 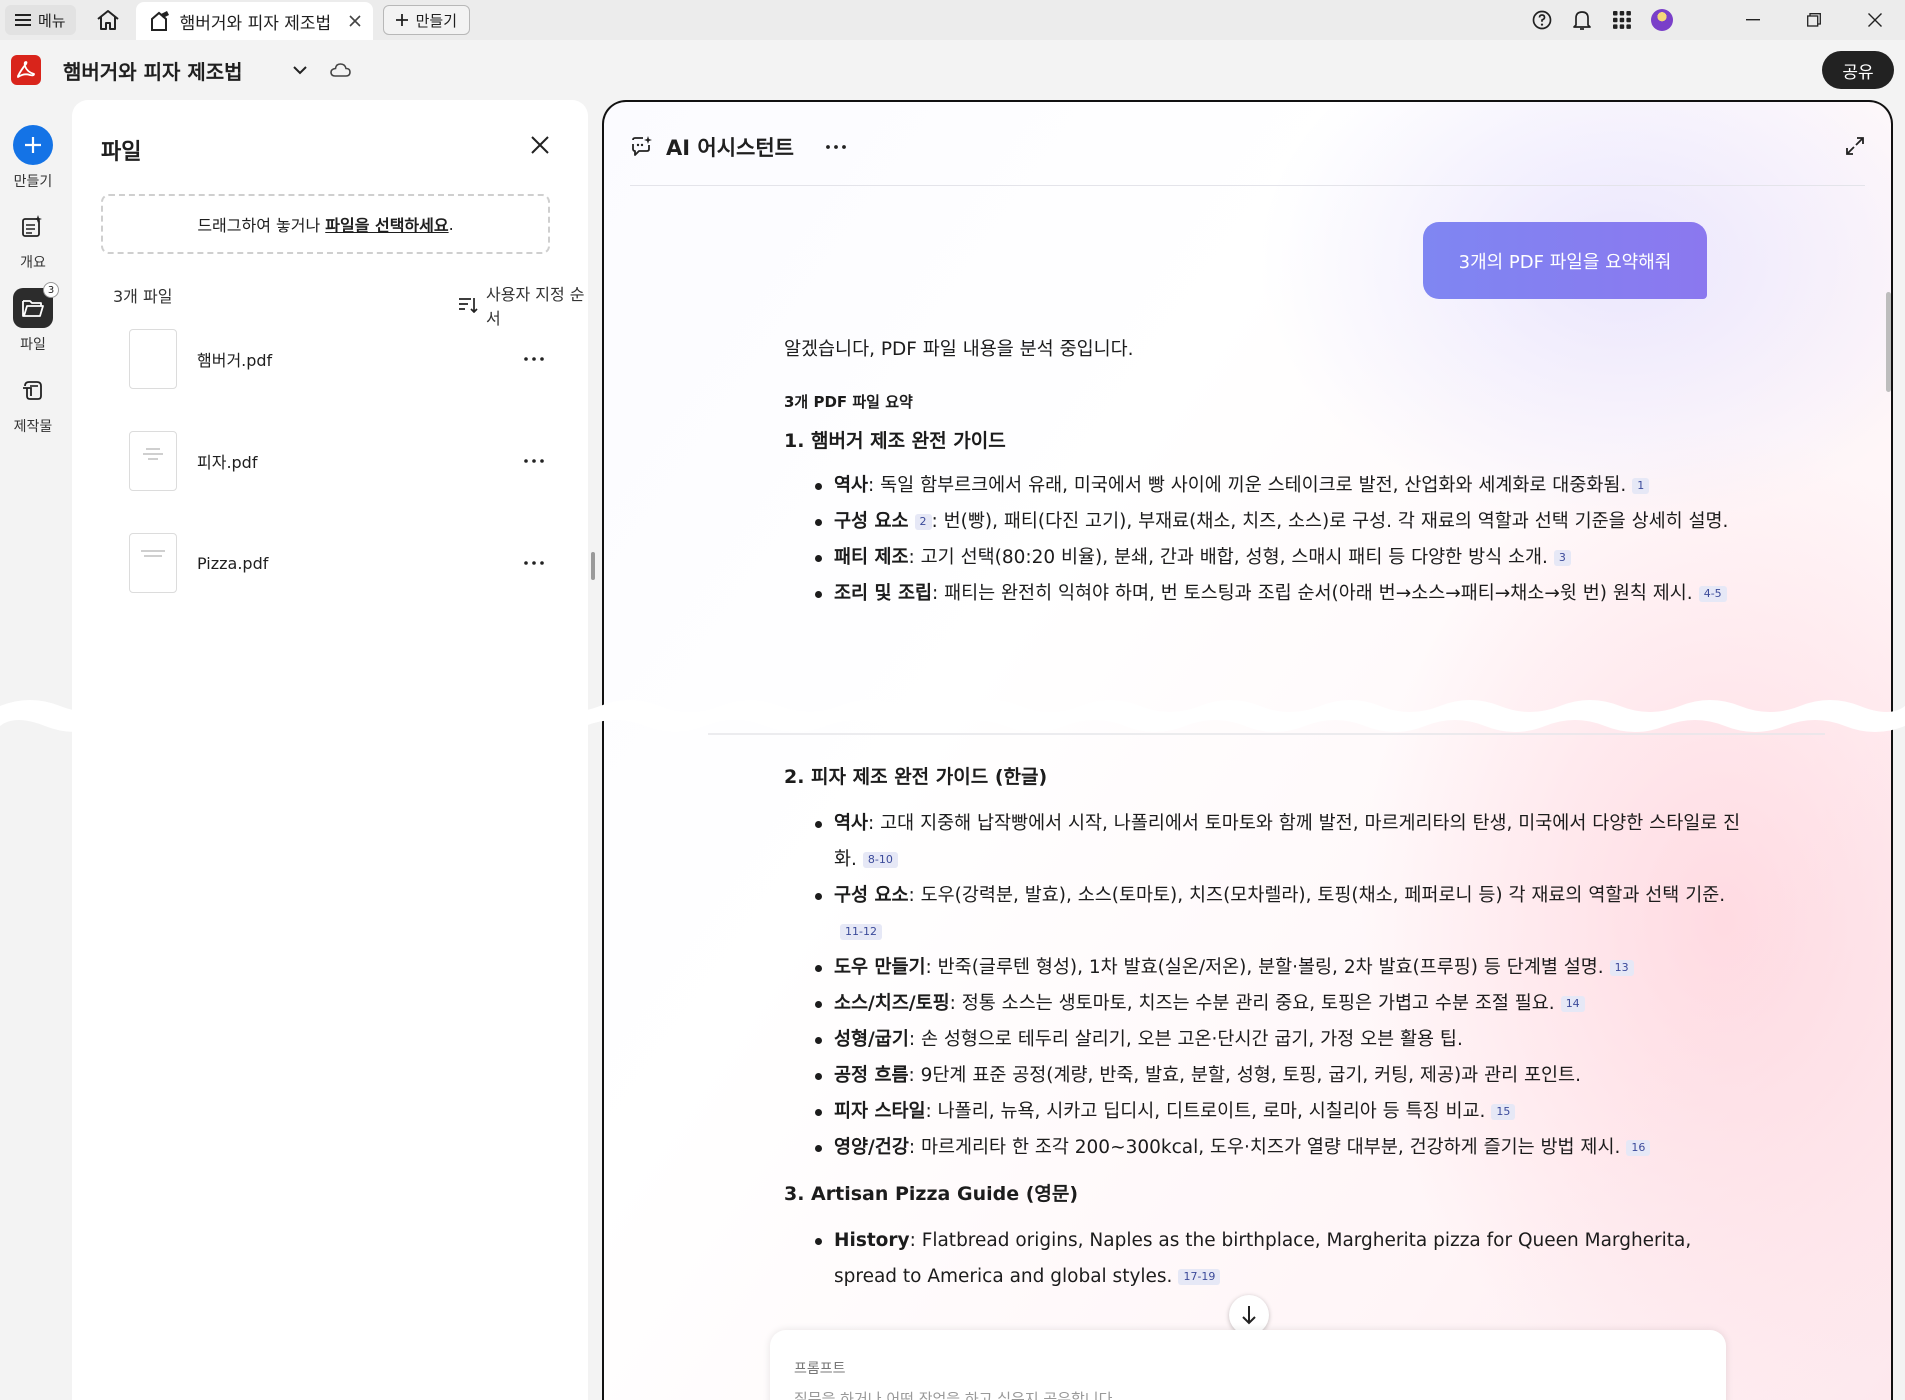 What do you see at coordinates (871, 1075) in the screenshot?
I see `bullet-term: 공정 흐름` at bounding box center [871, 1075].